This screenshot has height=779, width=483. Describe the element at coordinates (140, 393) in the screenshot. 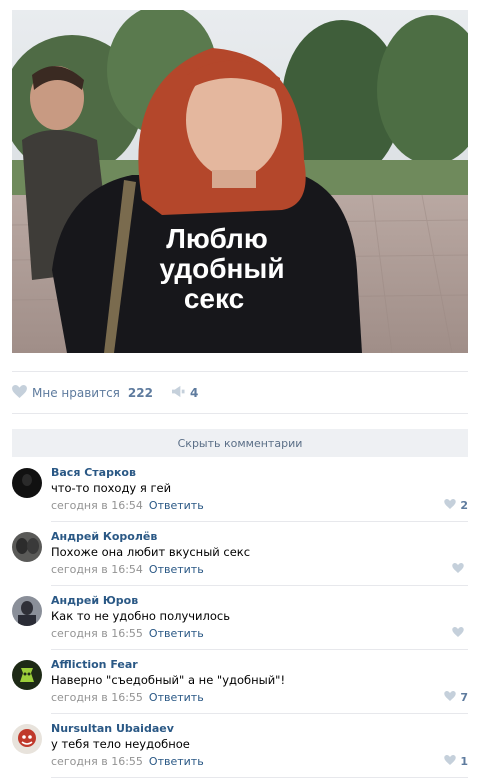

I see `like-count: 222` at that location.